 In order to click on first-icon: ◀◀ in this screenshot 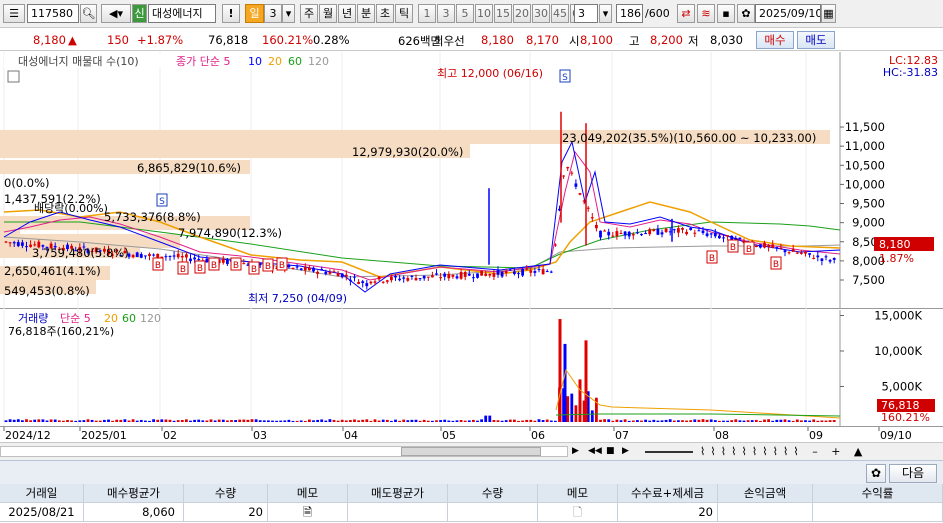, I will do `click(595, 451)`.